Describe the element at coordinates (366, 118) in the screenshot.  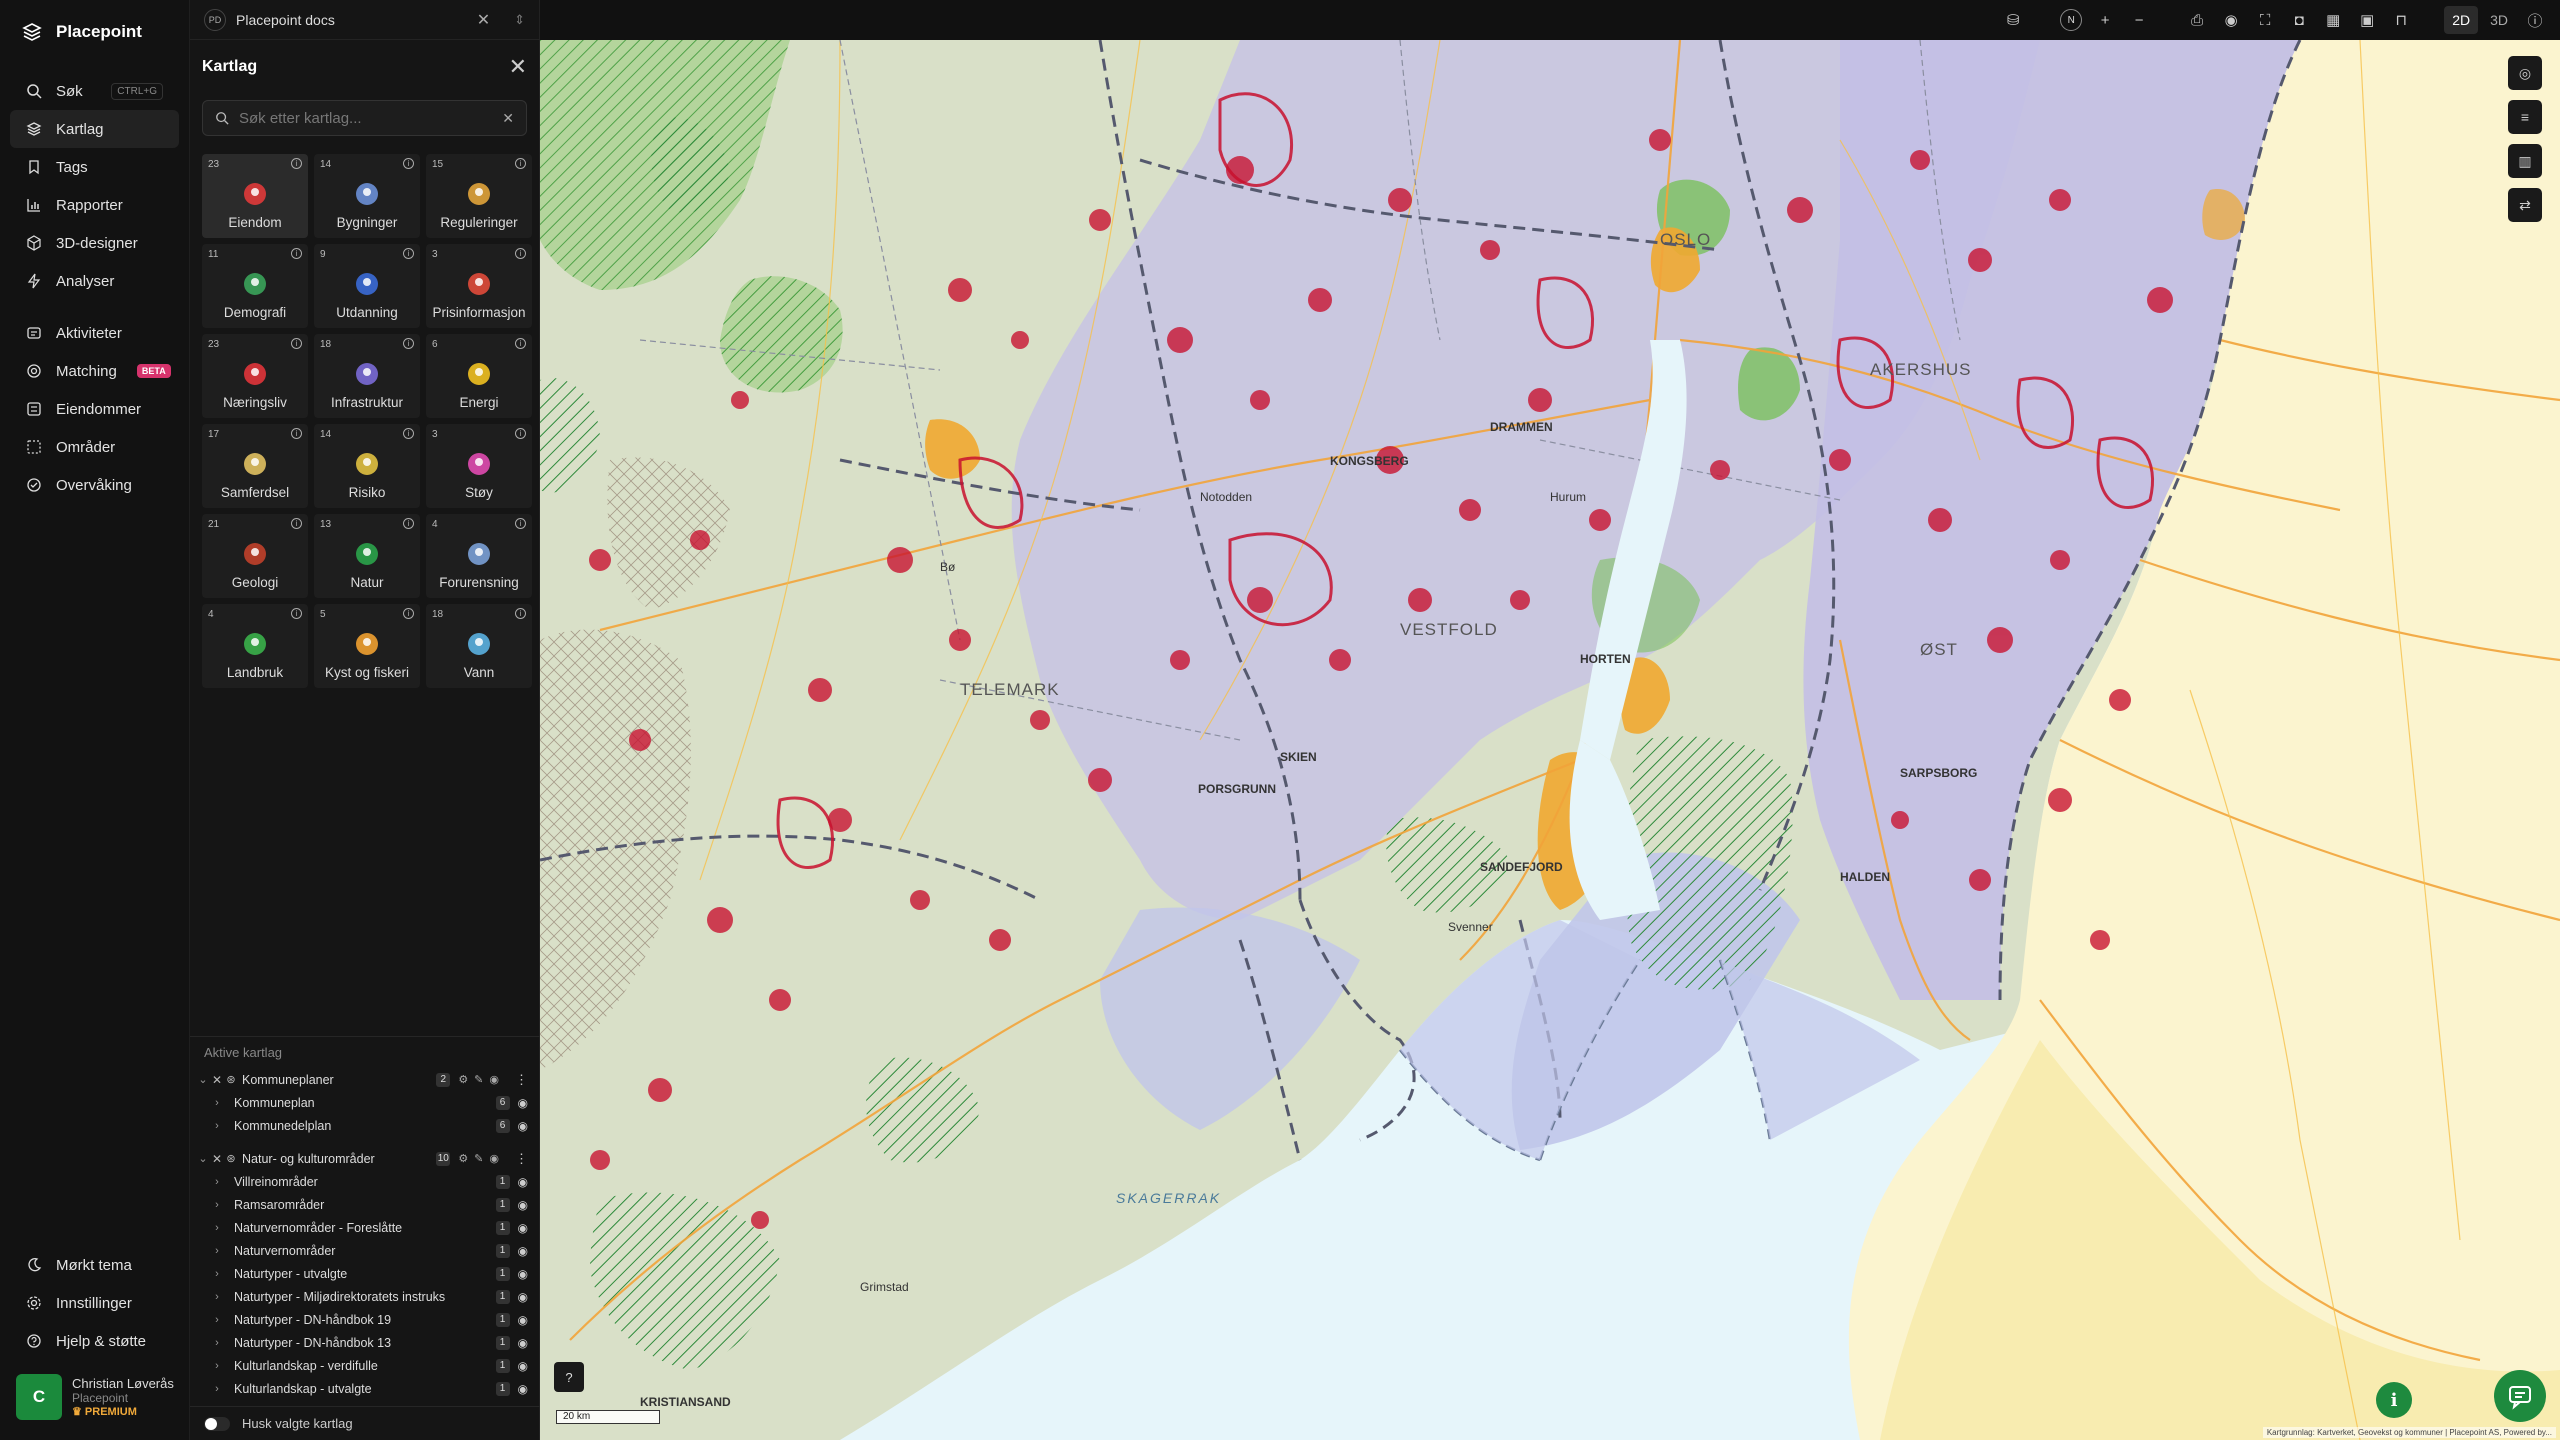
I see `layer-search-input` at that location.